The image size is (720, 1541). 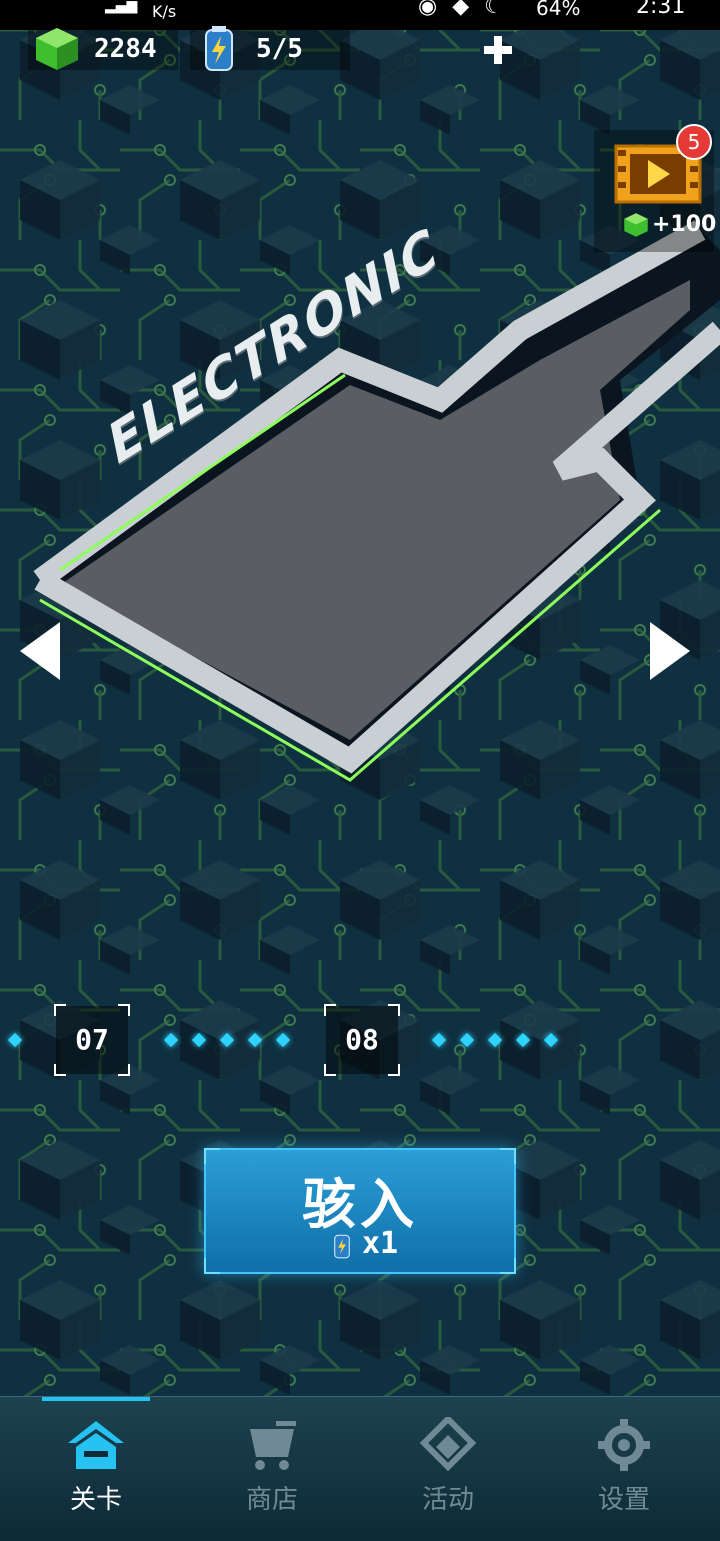 What do you see at coordinates (279, 49) in the screenshot?
I see `energy-count: 5/5` at bounding box center [279, 49].